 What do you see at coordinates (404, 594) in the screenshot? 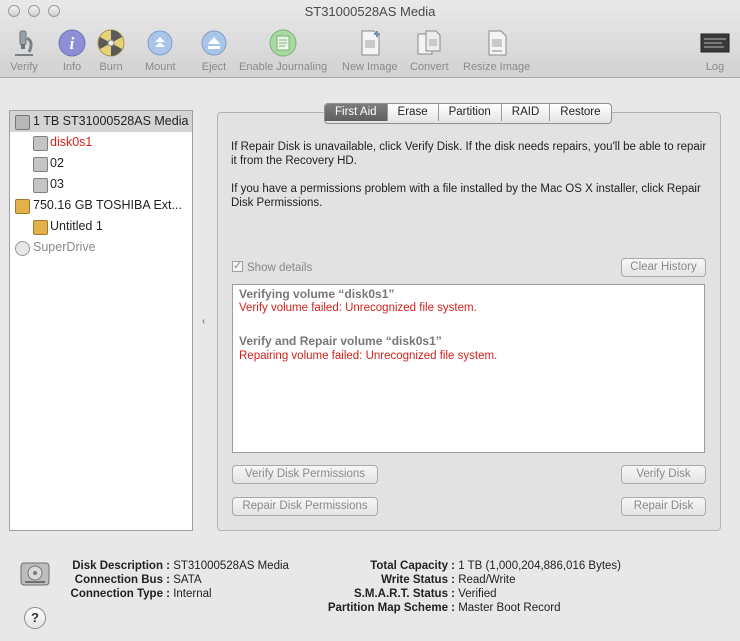
I see `detail-key: S.M.A.R.T. Status :` at bounding box center [404, 594].